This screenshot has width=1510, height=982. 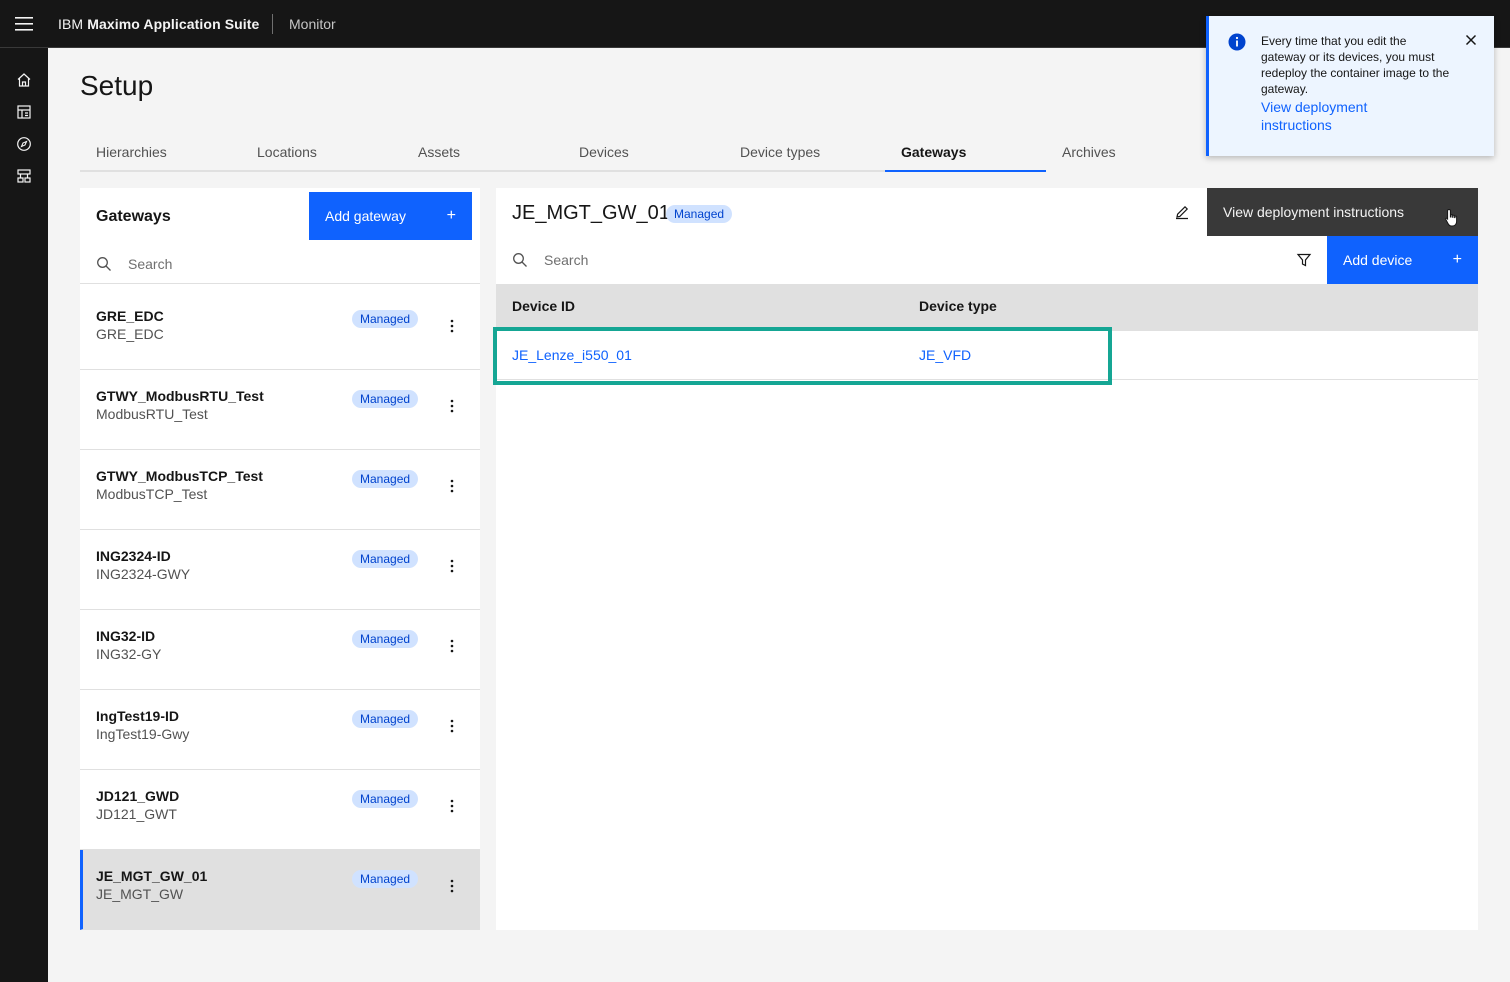 I want to click on gateway-subtitle: JD121_GWT, so click(x=136, y=814).